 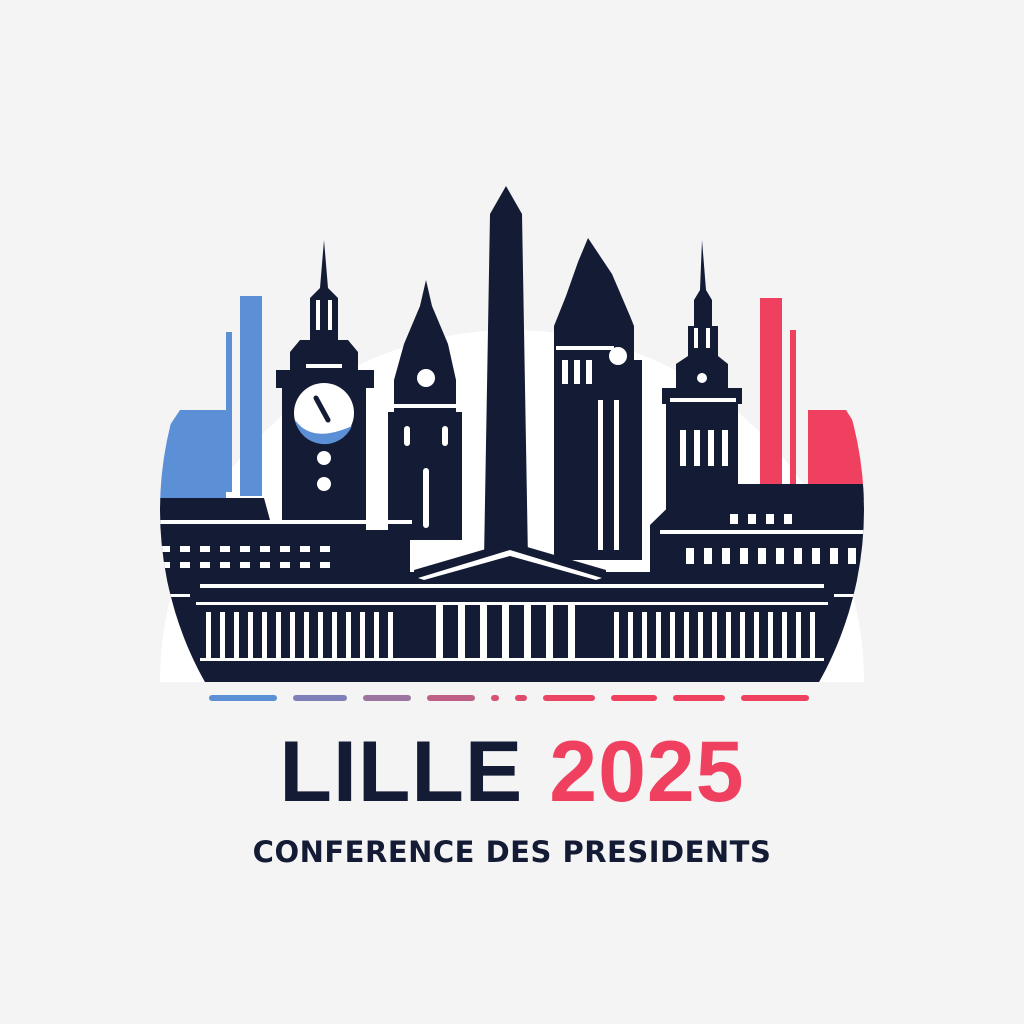 What do you see at coordinates (506, 373) in the screenshot?
I see `obelisk` at bounding box center [506, 373].